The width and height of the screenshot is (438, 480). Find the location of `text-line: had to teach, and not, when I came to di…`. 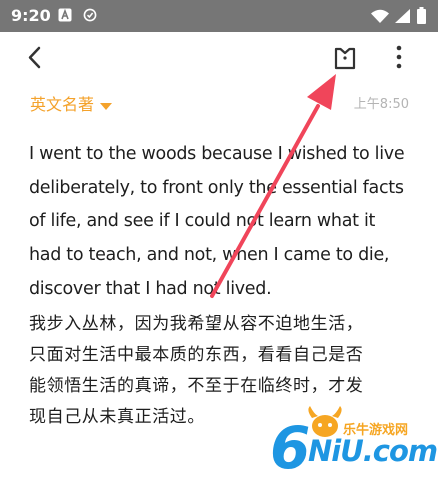

text-line: had to teach, and not, when I came to di… is located at coordinates (209, 255).